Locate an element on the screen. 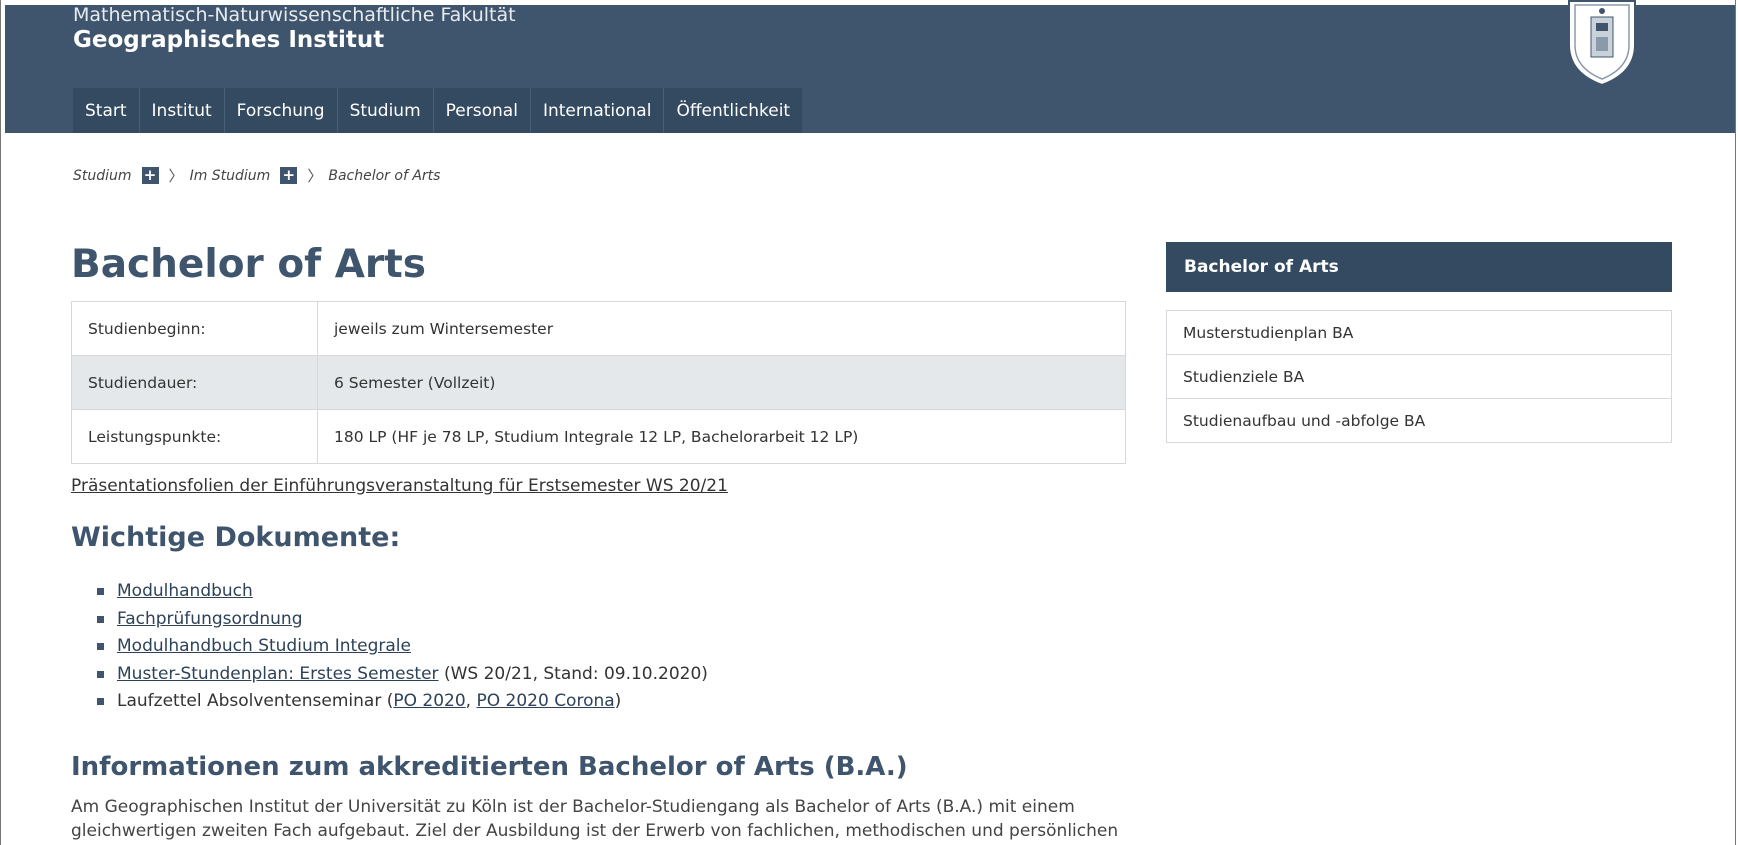 This screenshot has width=1738, height=845. po-2020-corona-link: PO 2020 Corona is located at coordinates (545, 702).